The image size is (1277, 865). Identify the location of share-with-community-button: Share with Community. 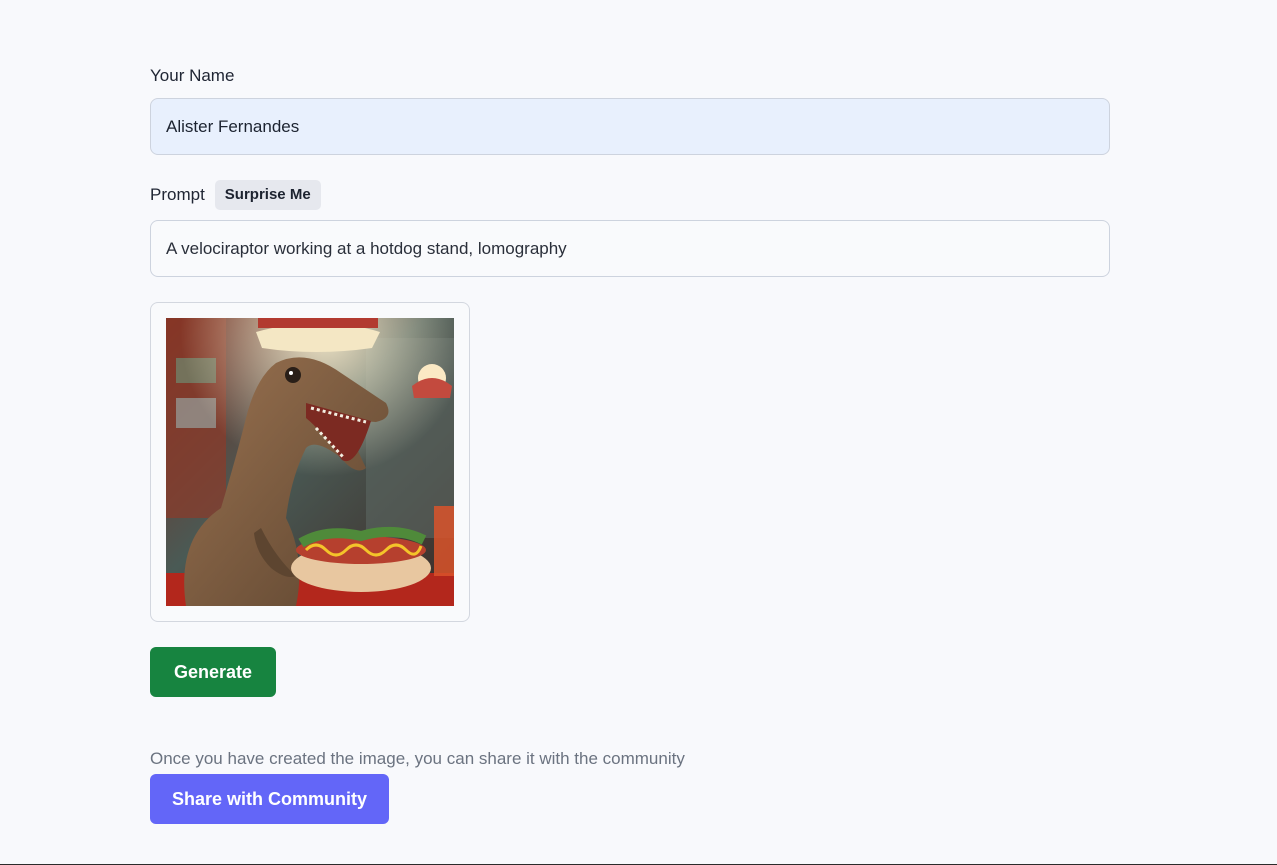
(269, 799).